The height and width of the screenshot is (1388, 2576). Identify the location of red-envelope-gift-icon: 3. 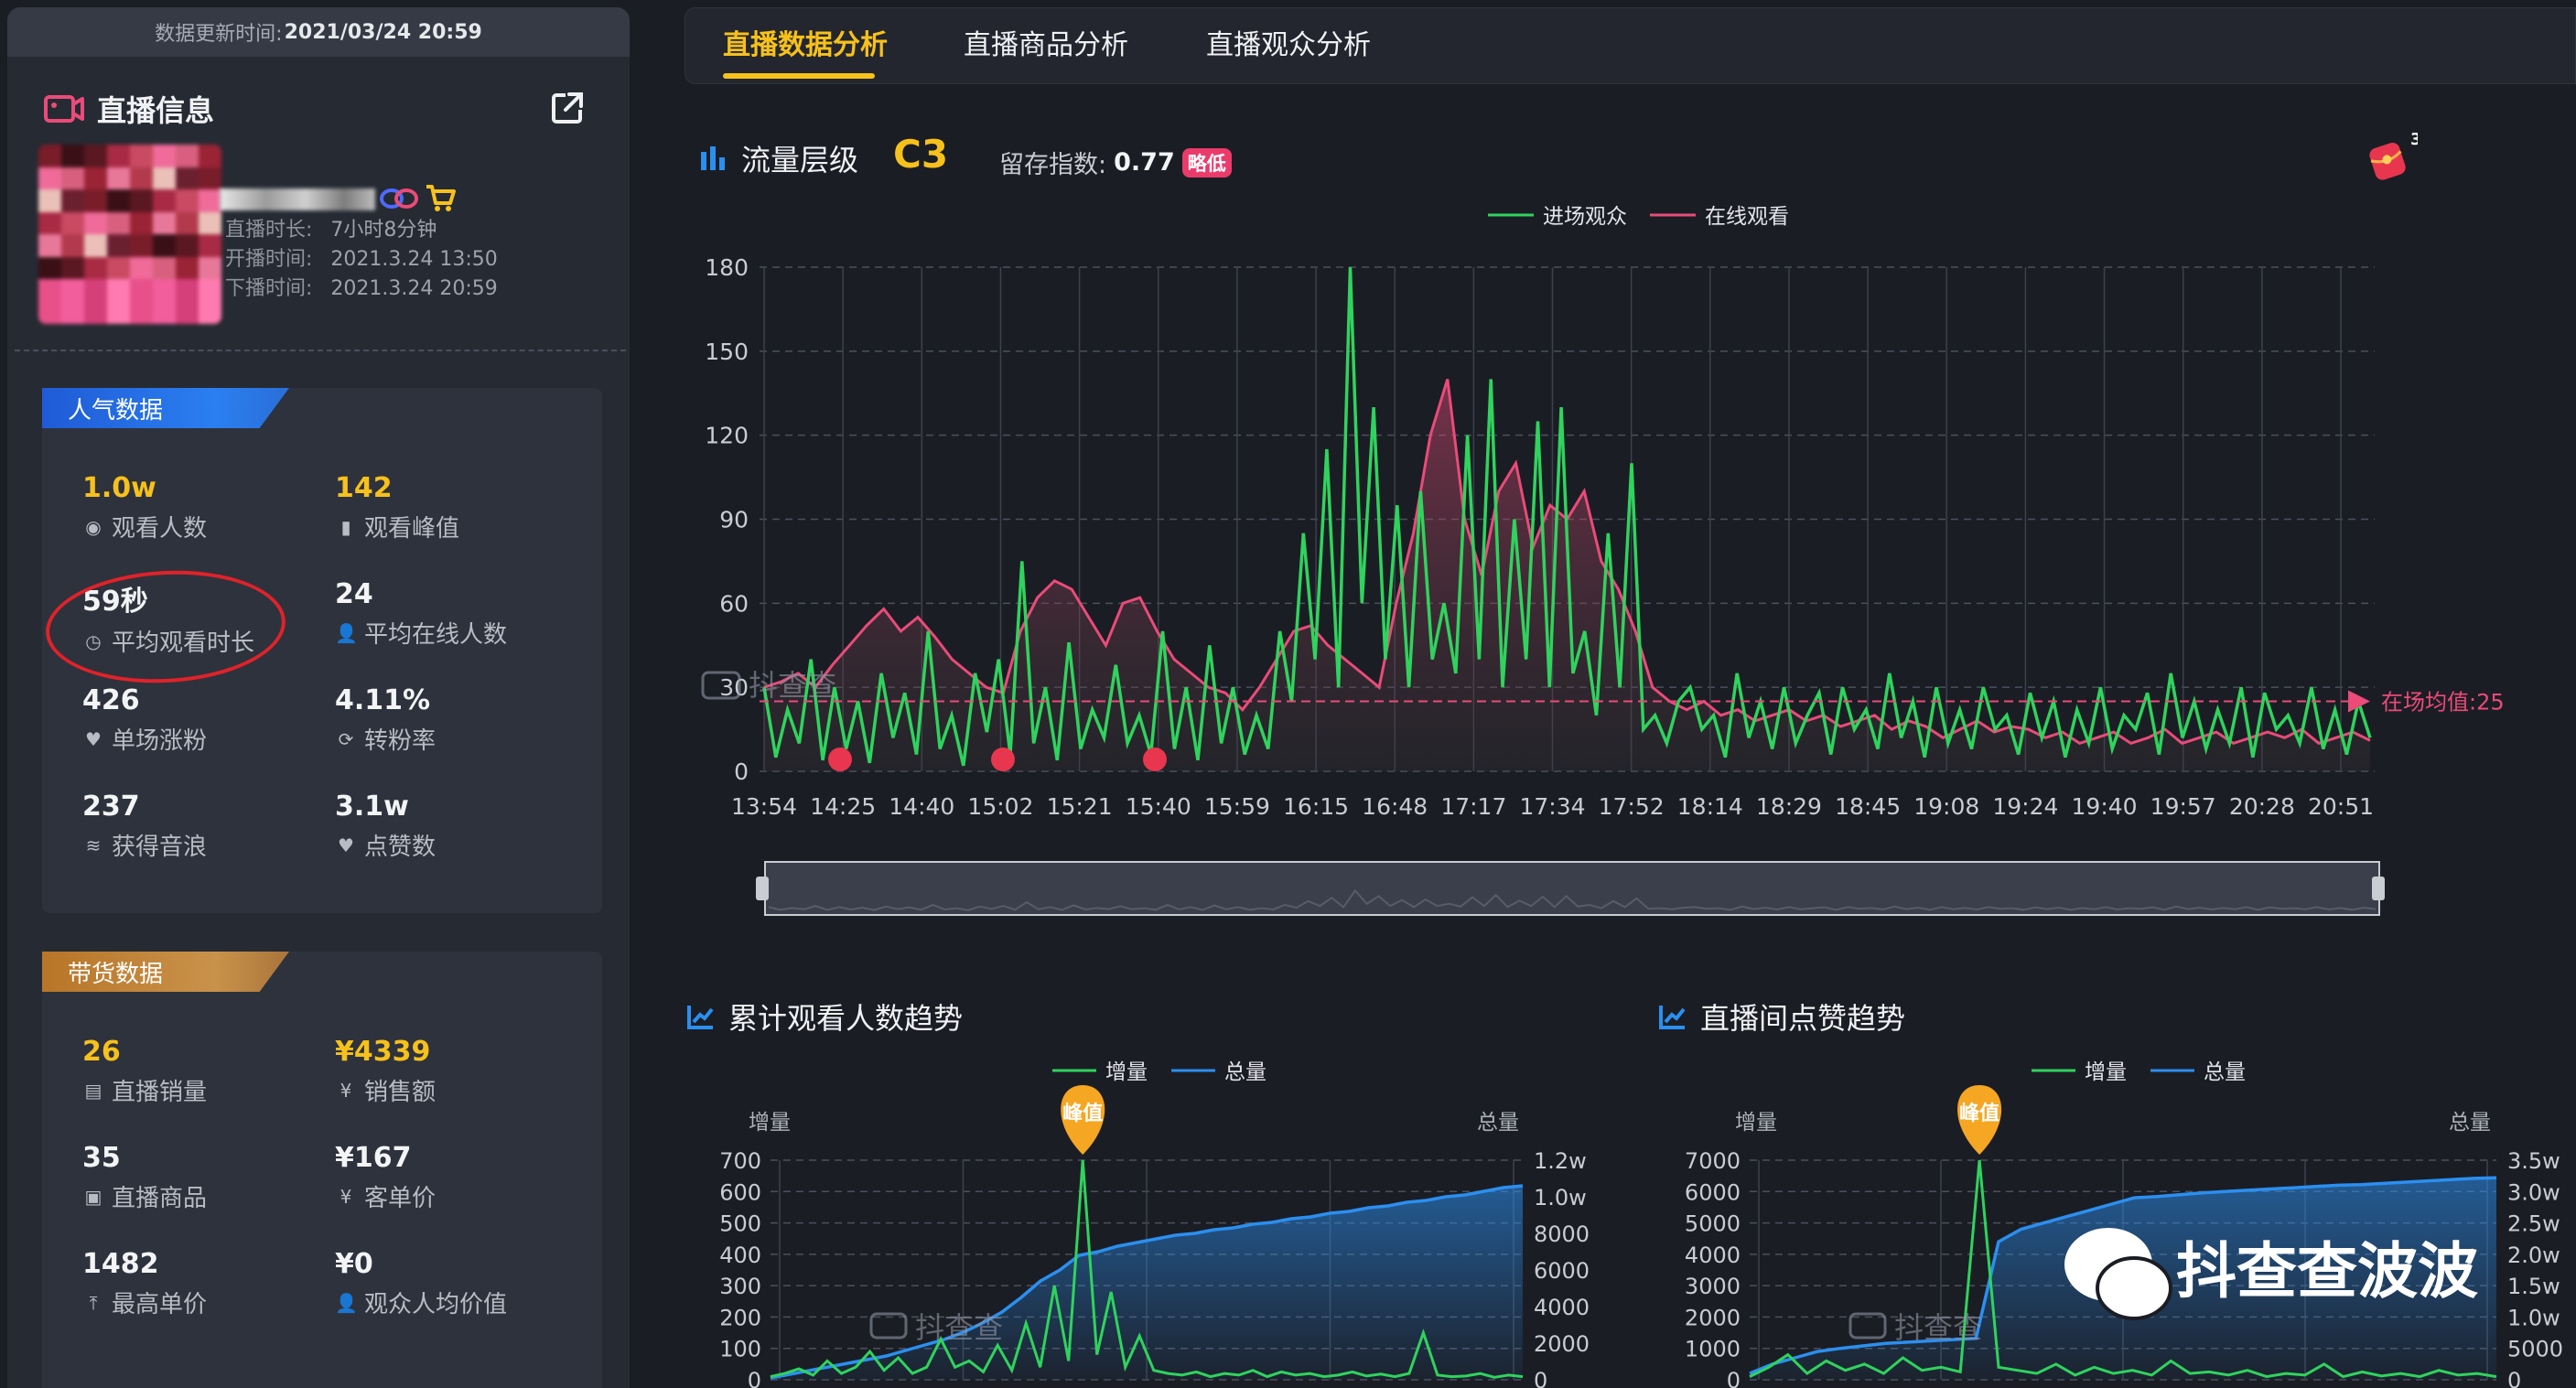
(2390, 157).